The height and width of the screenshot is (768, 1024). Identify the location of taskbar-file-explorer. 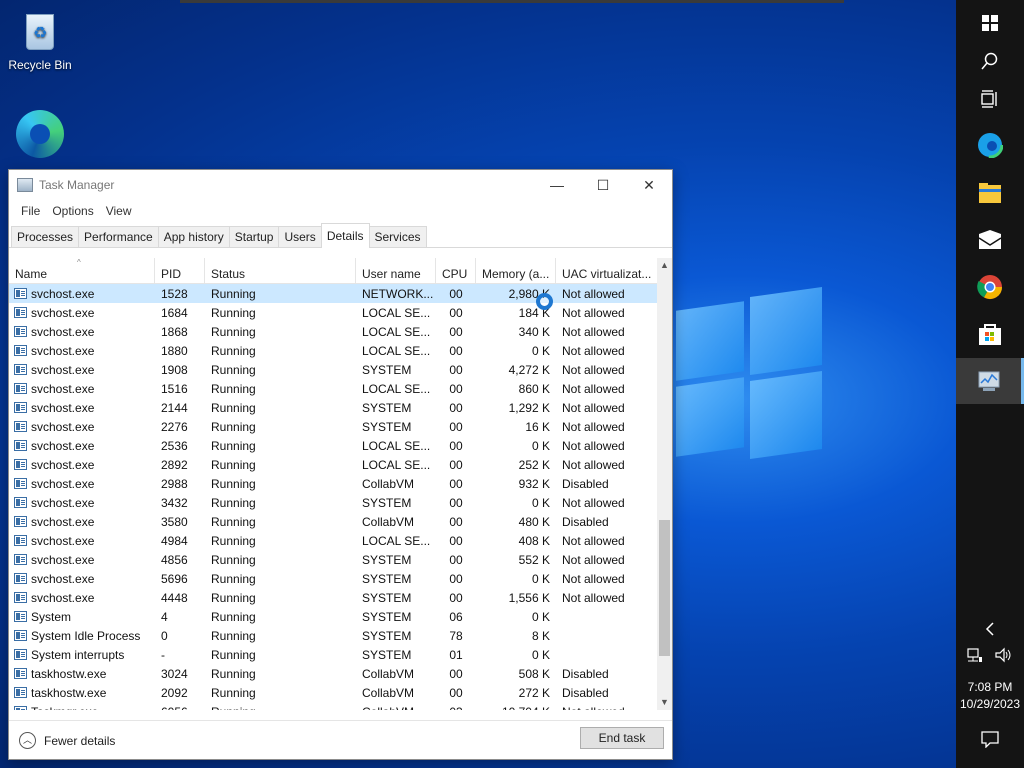
(990, 193).